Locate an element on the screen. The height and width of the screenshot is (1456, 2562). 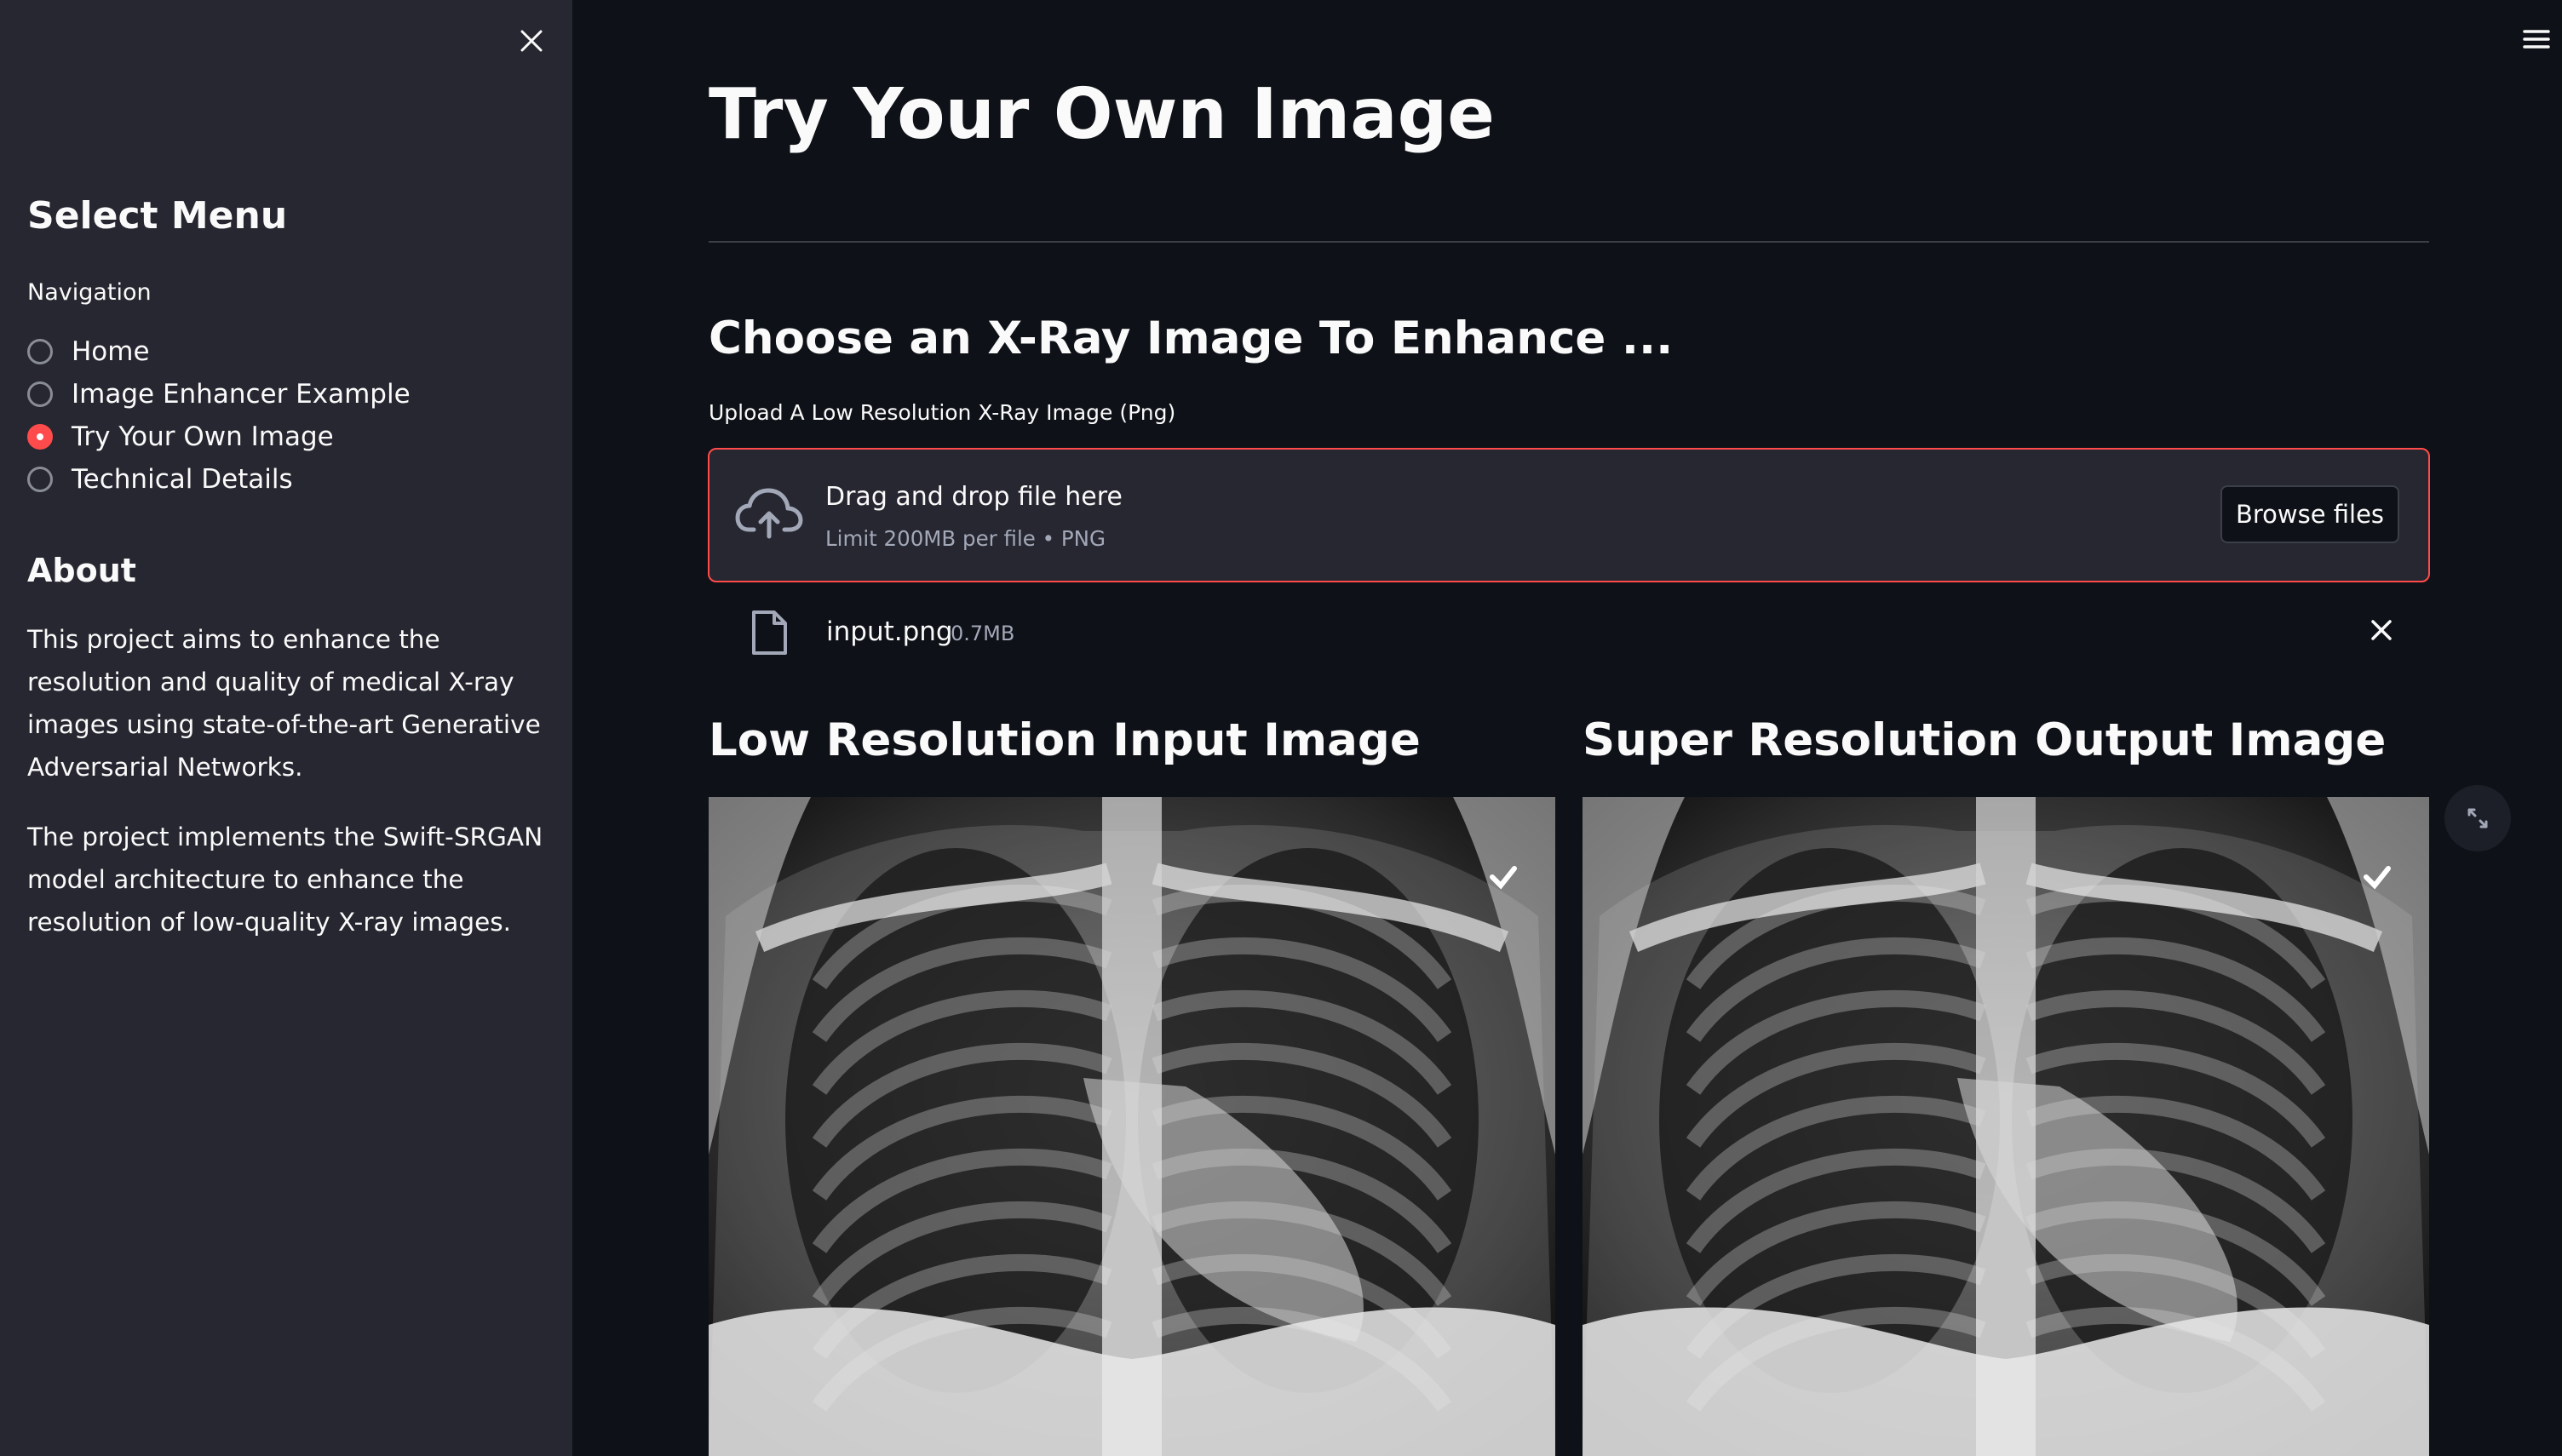
super-resolution-output-image is located at coordinates (2006, 1126).